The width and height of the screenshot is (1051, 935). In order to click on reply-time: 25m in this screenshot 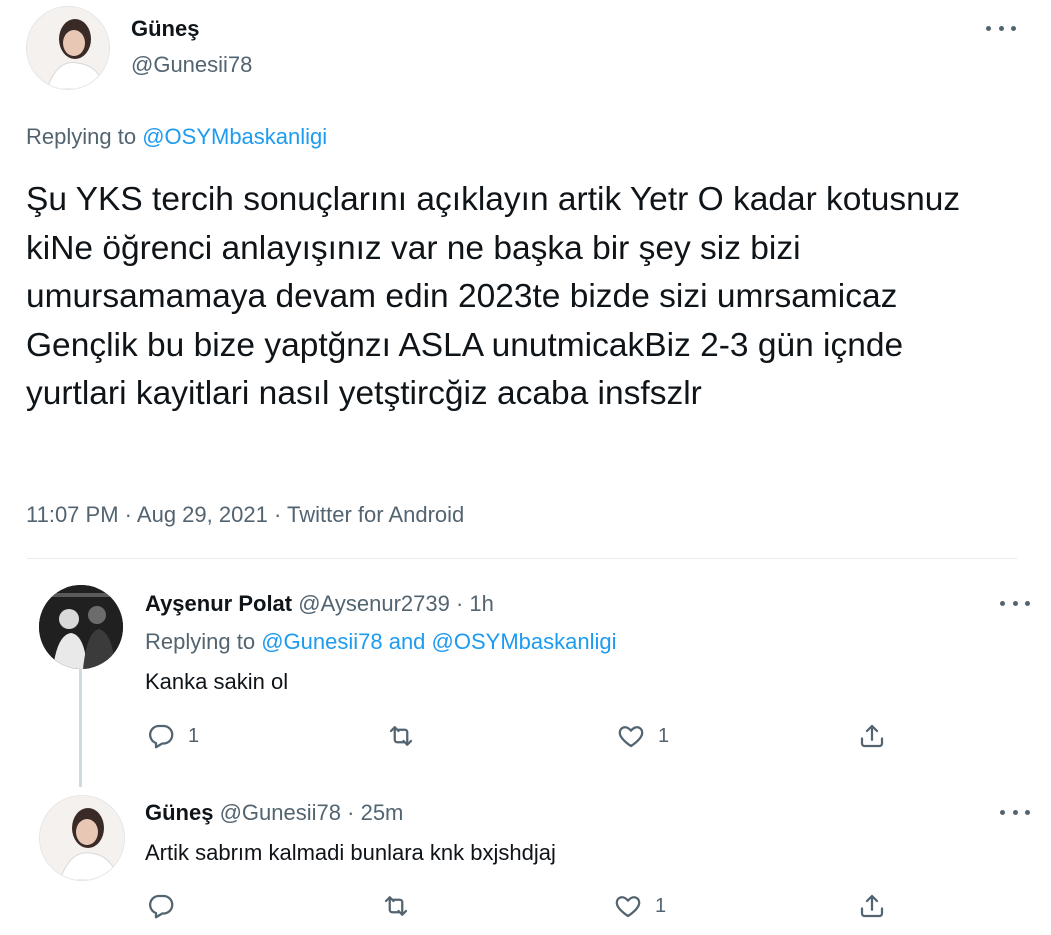, I will do `click(382, 812)`.